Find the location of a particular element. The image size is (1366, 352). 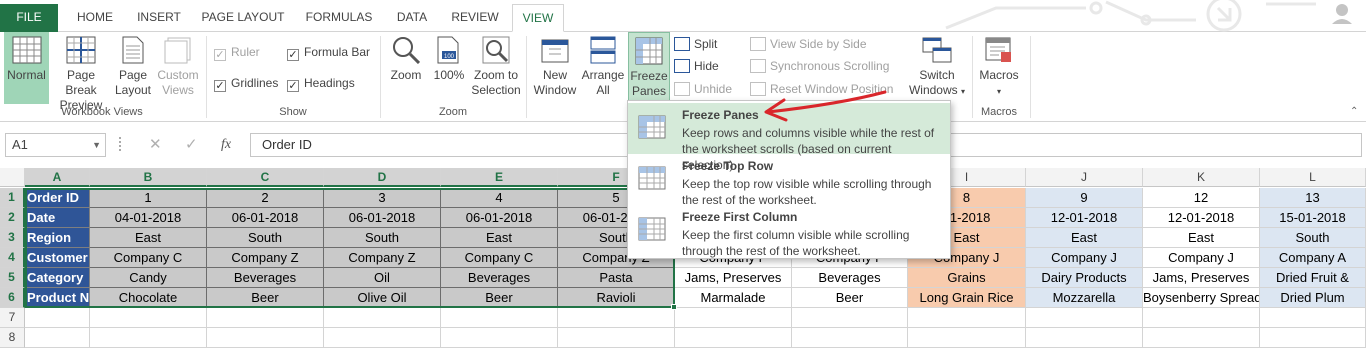

column-header: C is located at coordinates (265, 177).